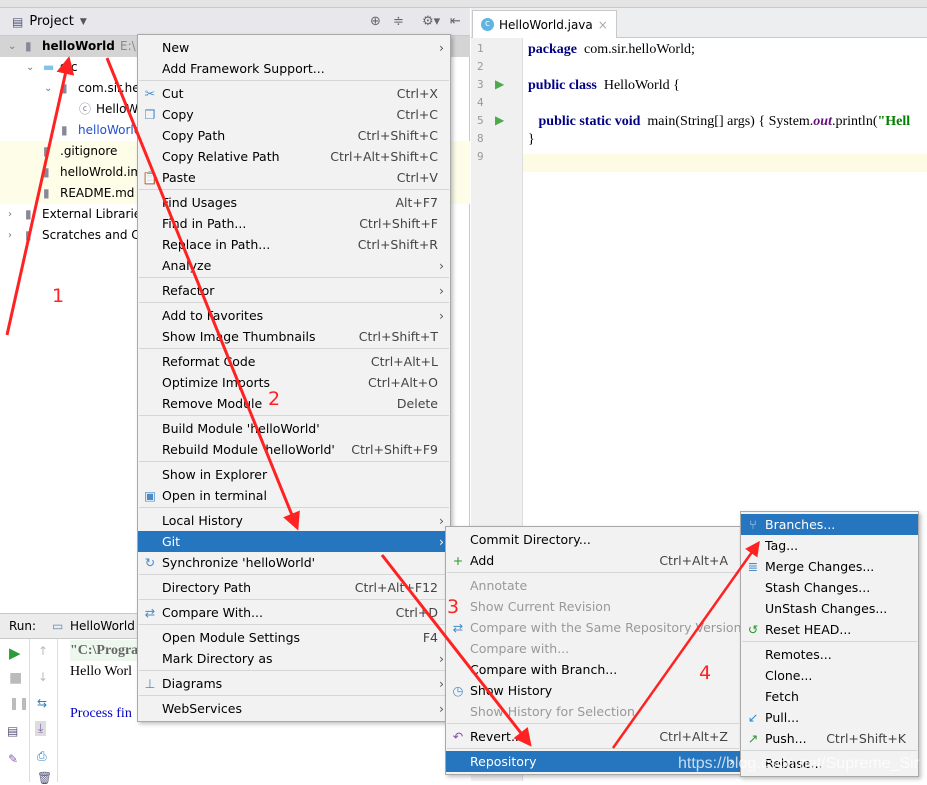  What do you see at coordinates (294, 93) in the screenshot?
I see `menu-item-cut: ✂ Cut Ctrl+X` at bounding box center [294, 93].